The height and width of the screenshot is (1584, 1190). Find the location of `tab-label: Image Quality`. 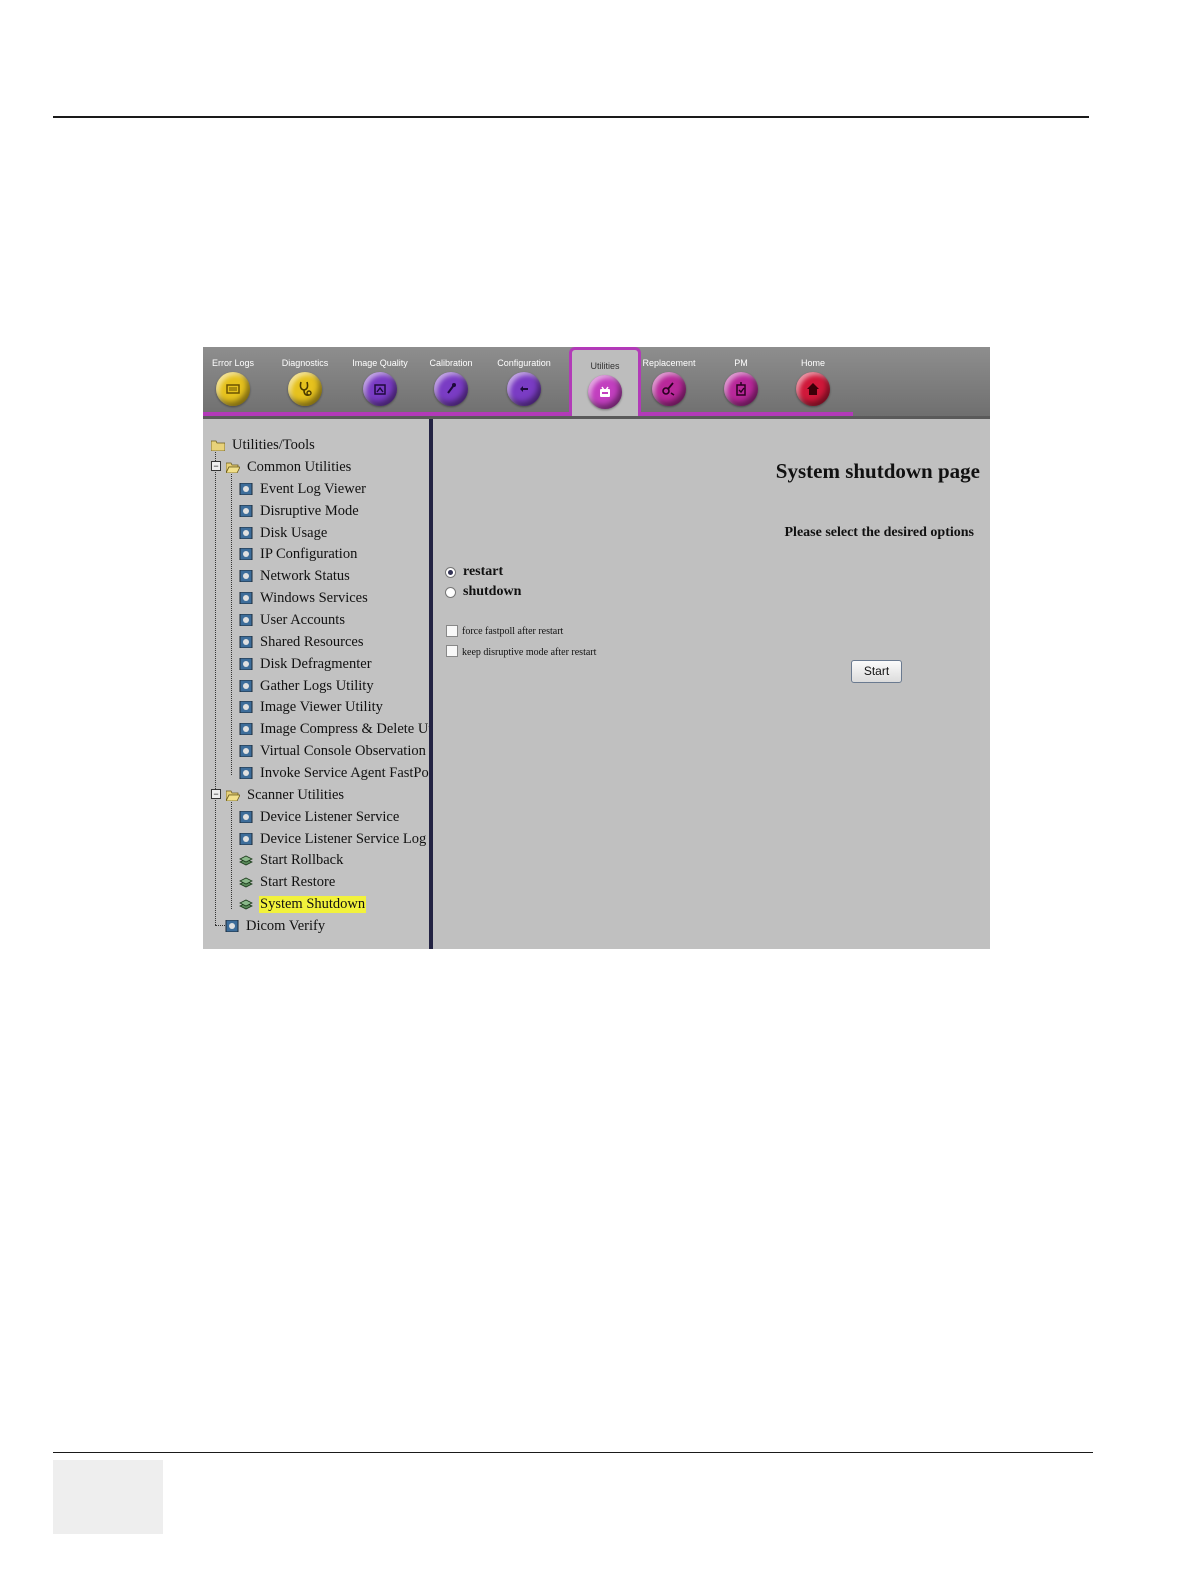

tab-label: Image Quality is located at coordinates (380, 363).